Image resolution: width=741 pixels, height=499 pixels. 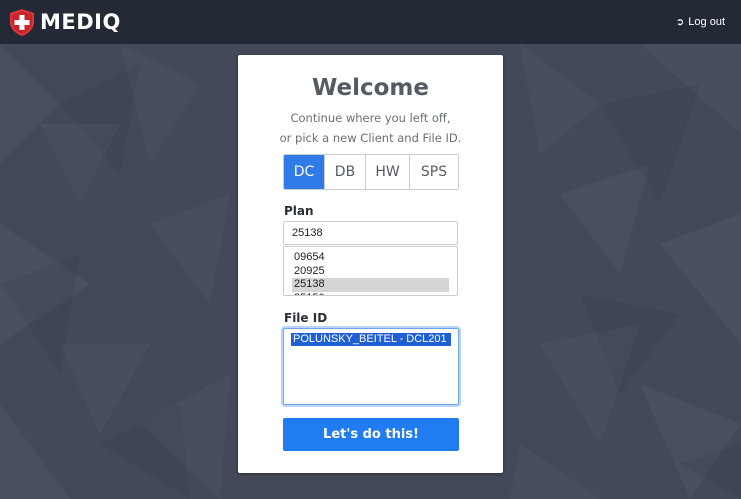 I want to click on plan-option: 09654, so click(x=370, y=258).